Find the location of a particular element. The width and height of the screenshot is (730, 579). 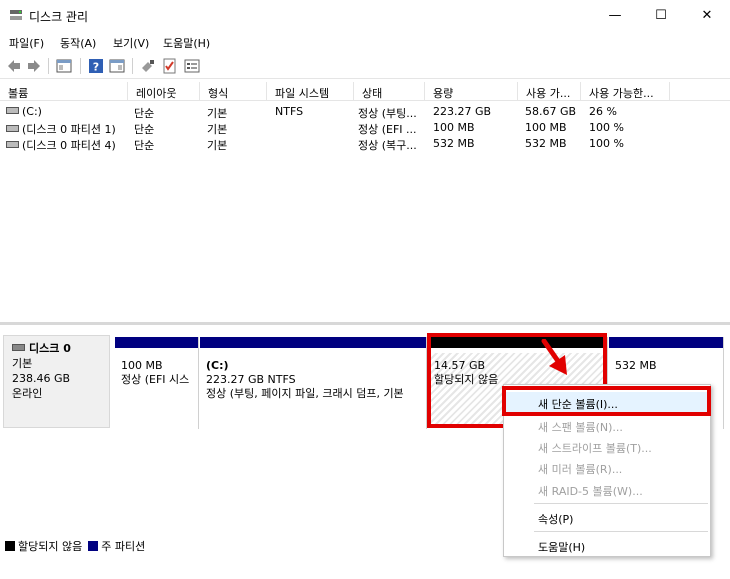

free-space-cell: 532 MB is located at coordinates (546, 143).